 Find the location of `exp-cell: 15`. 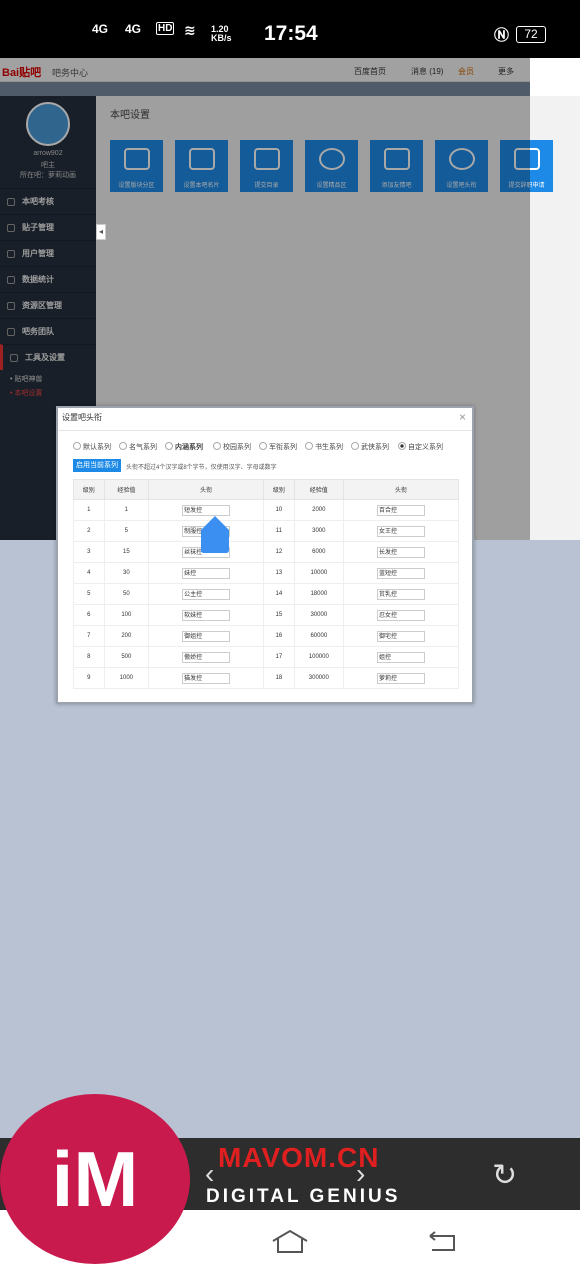

exp-cell: 15 is located at coordinates (126, 552).